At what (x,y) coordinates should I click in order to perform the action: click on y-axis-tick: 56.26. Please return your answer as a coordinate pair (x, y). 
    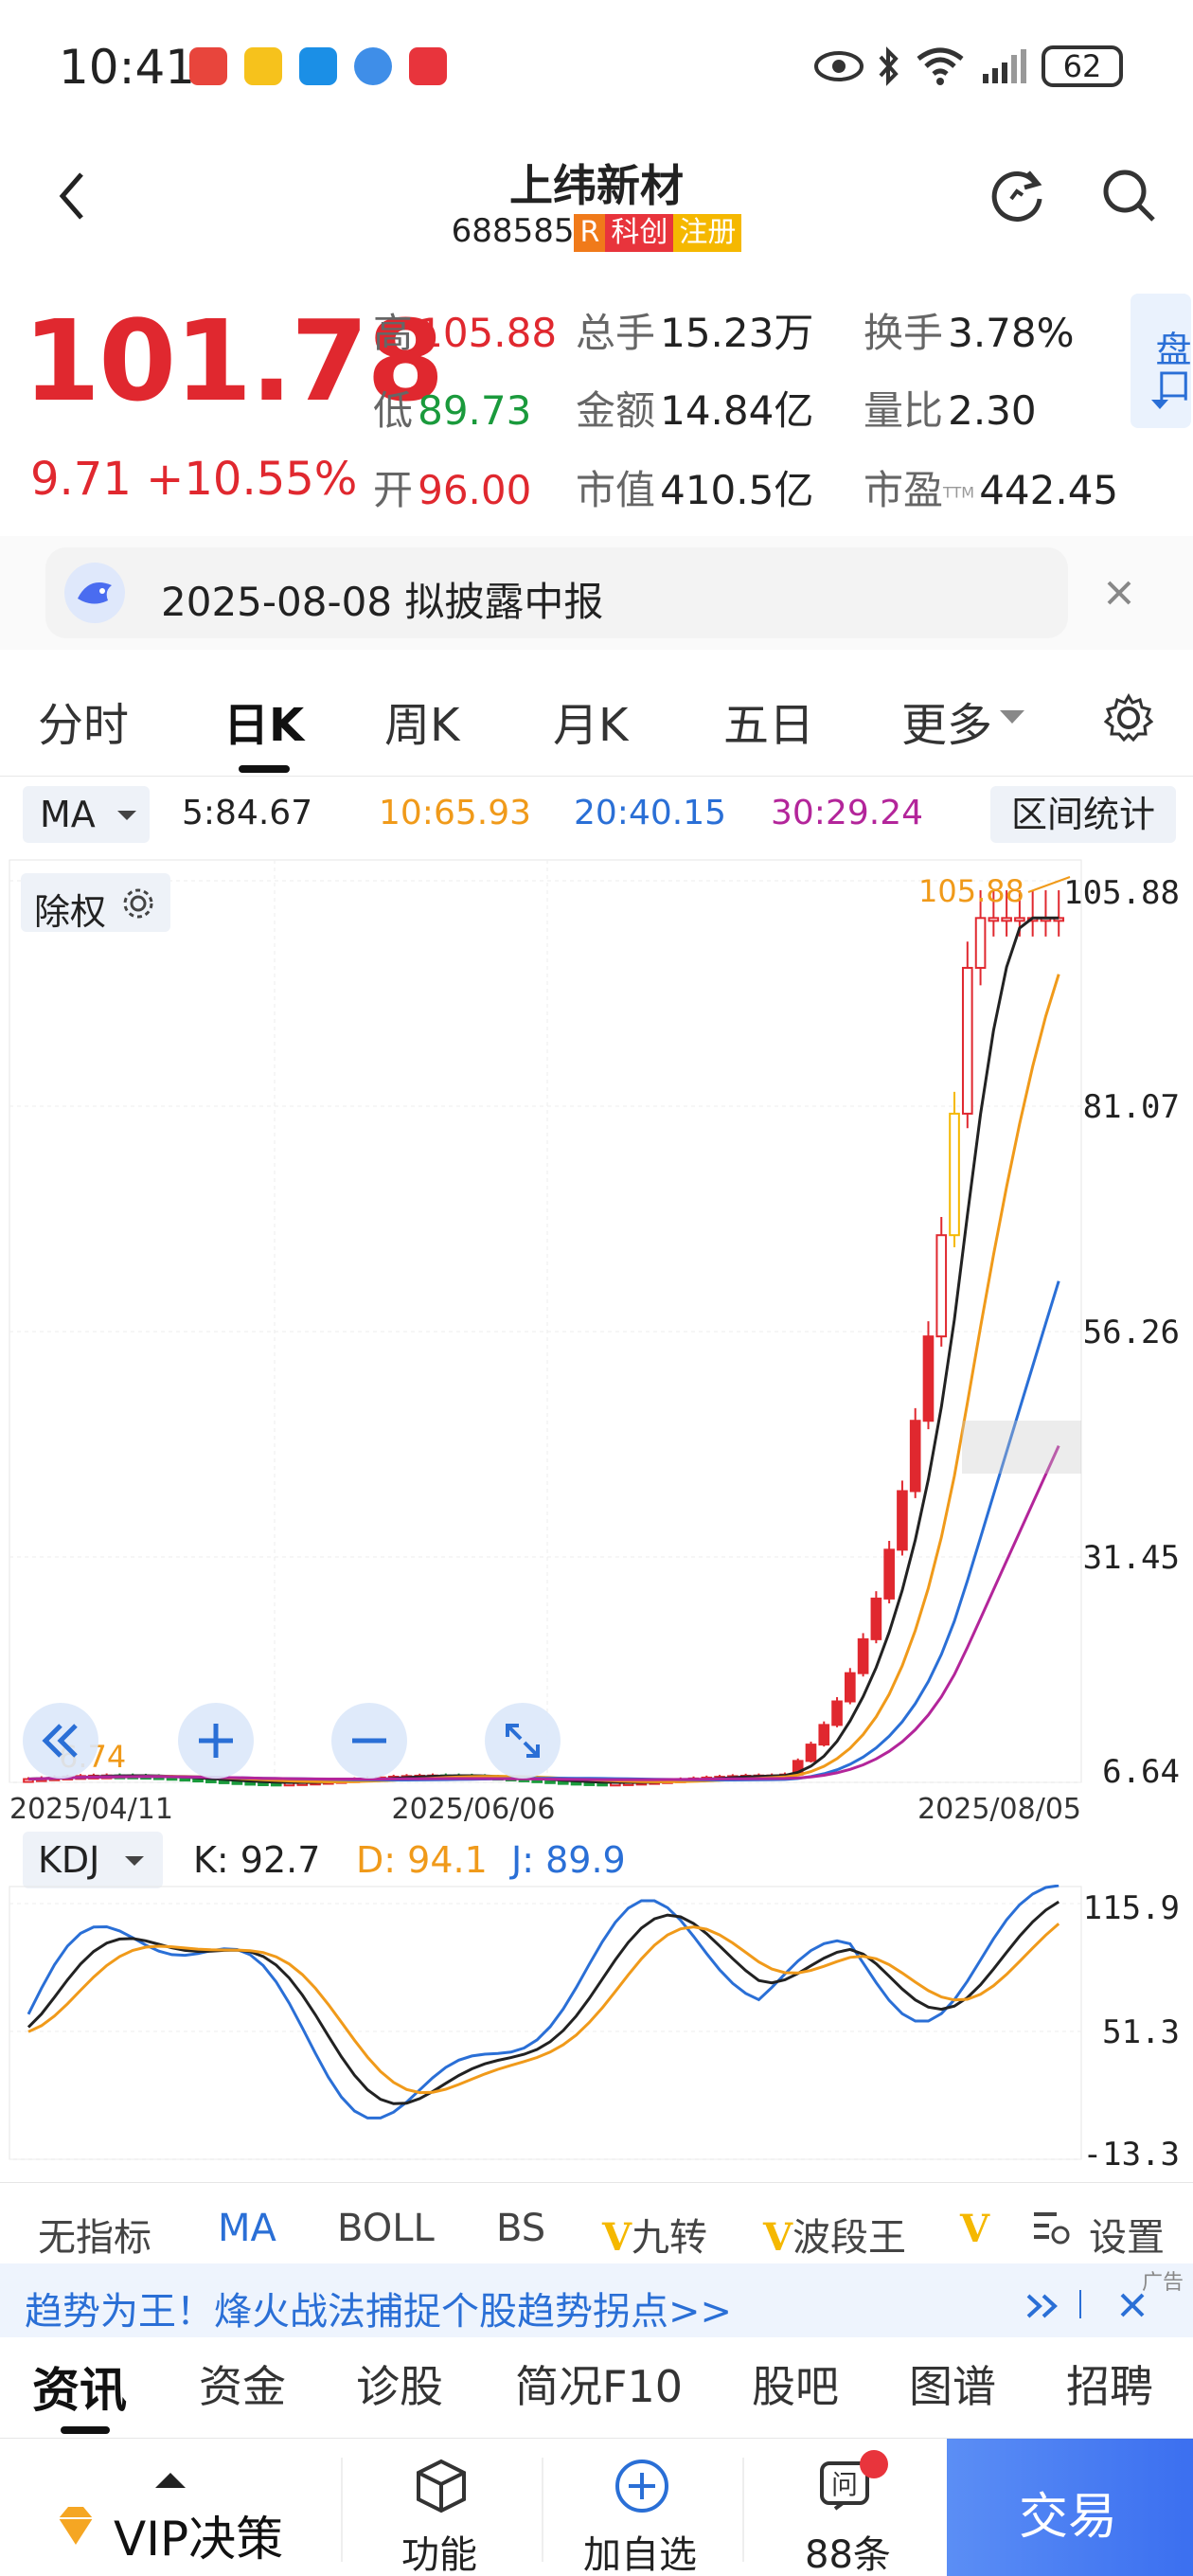
    Looking at the image, I should click on (1131, 1332).